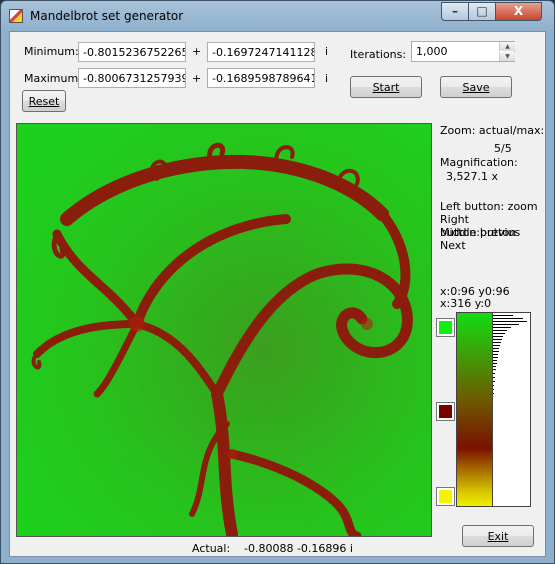 This screenshot has height=564, width=555. I want to click on start-button: Start, so click(386, 87).